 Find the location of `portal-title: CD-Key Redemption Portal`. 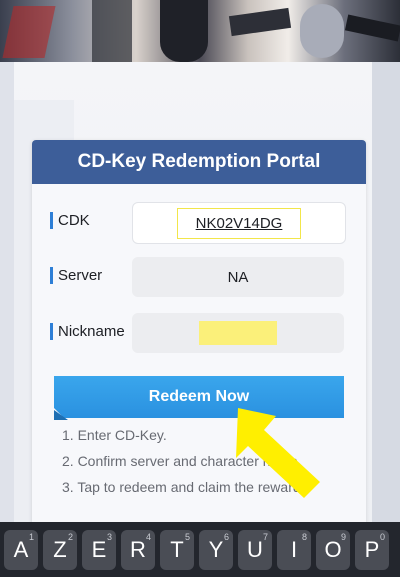

portal-title: CD-Key Redemption Portal is located at coordinates (199, 162).